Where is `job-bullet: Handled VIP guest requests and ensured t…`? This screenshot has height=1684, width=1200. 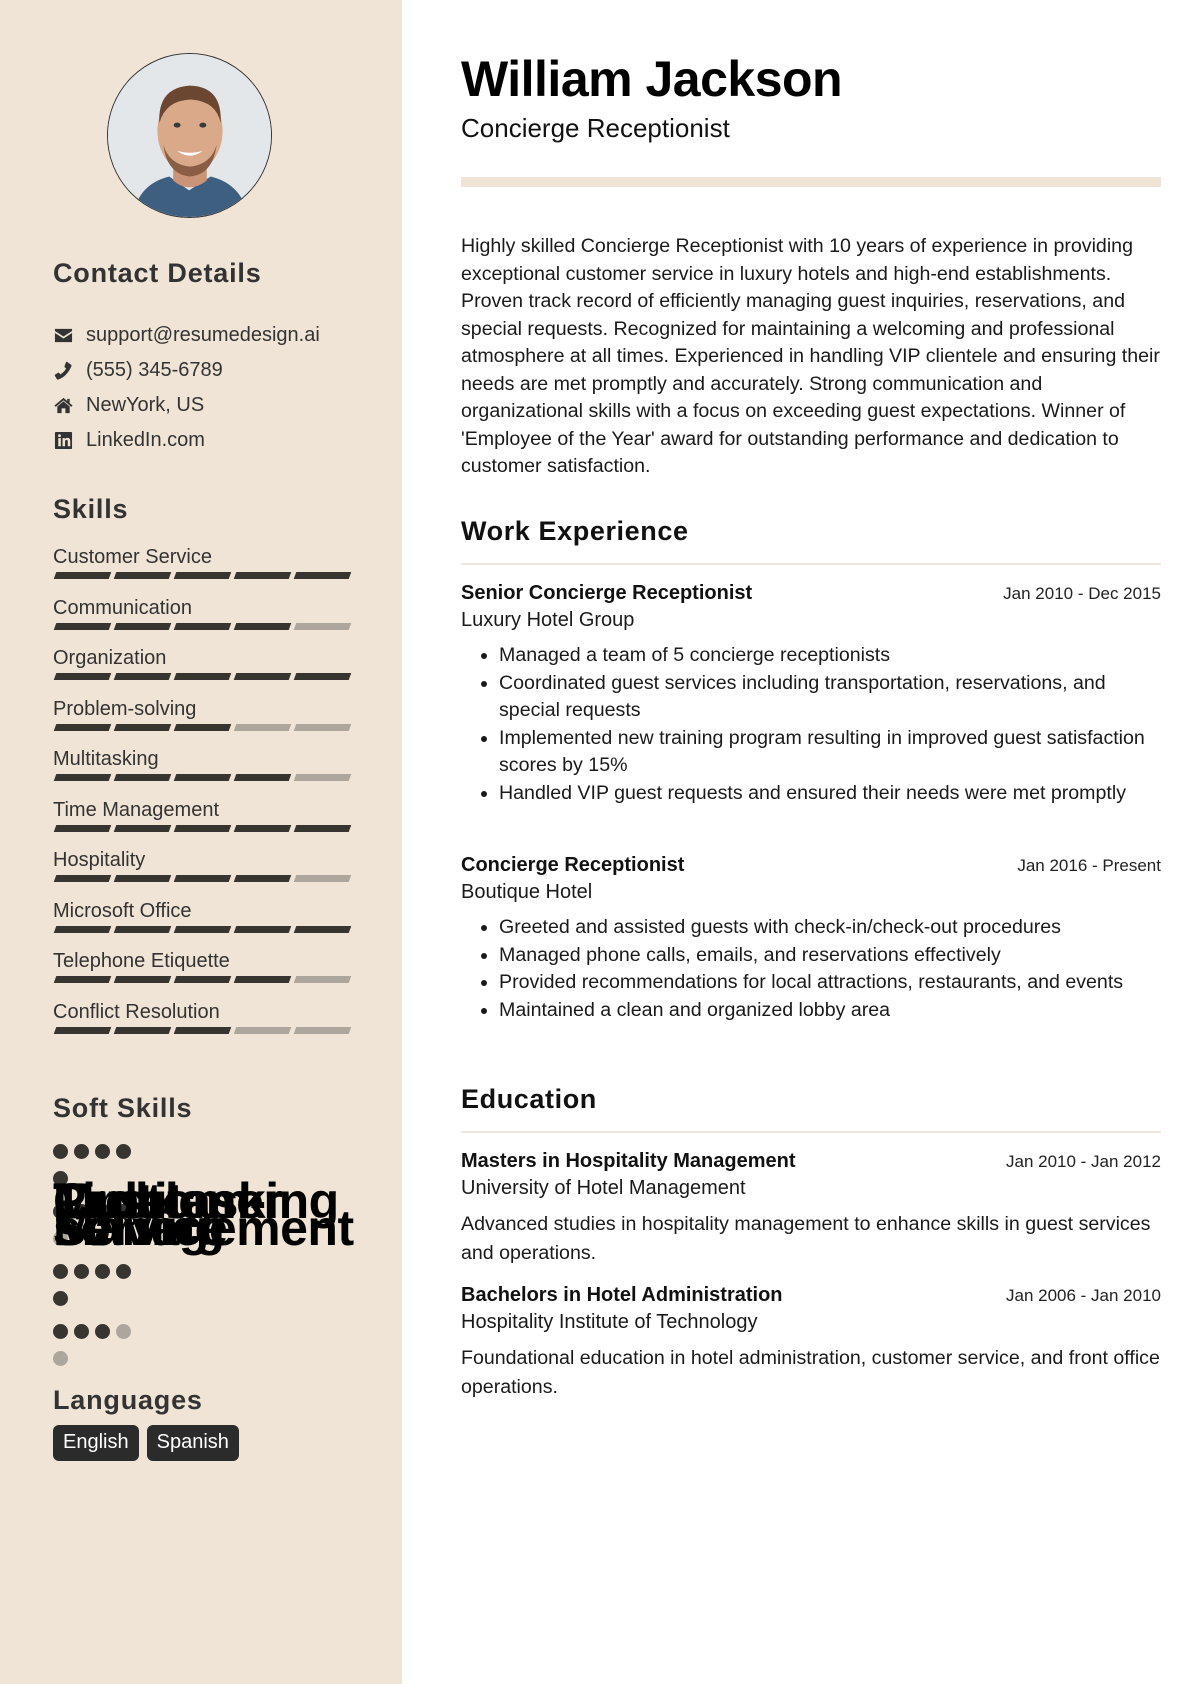 job-bullet: Handled VIP guest requests and ensured t… is located at coordinates (830, 794).